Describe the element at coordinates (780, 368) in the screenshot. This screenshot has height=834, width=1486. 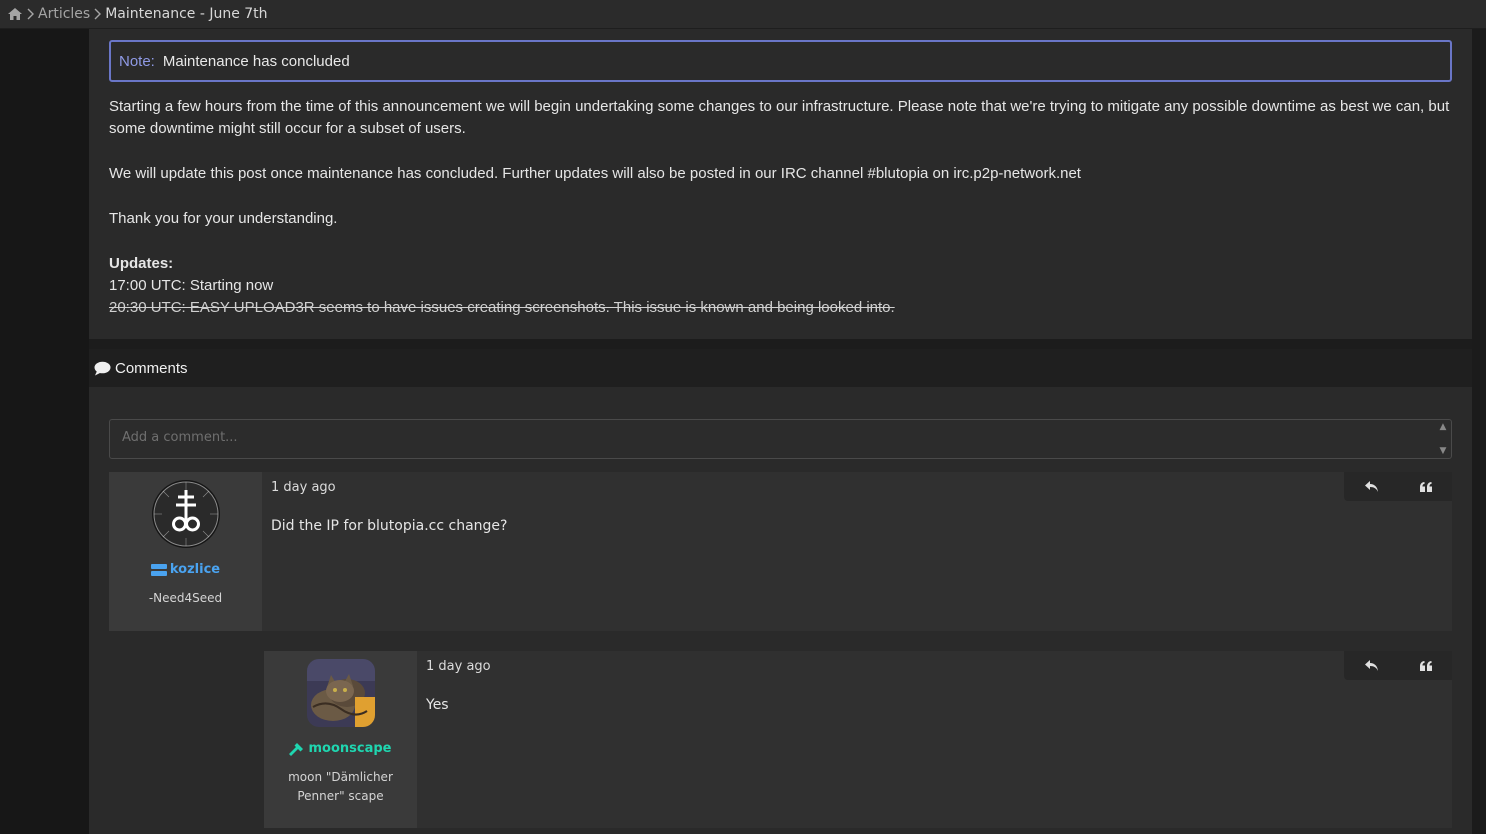
I see `comments-header: Comments` at that location.